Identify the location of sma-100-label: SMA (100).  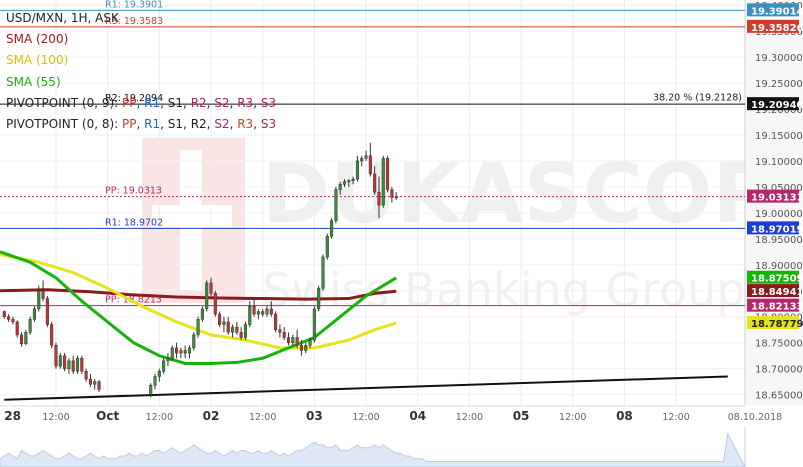
(141, 60).